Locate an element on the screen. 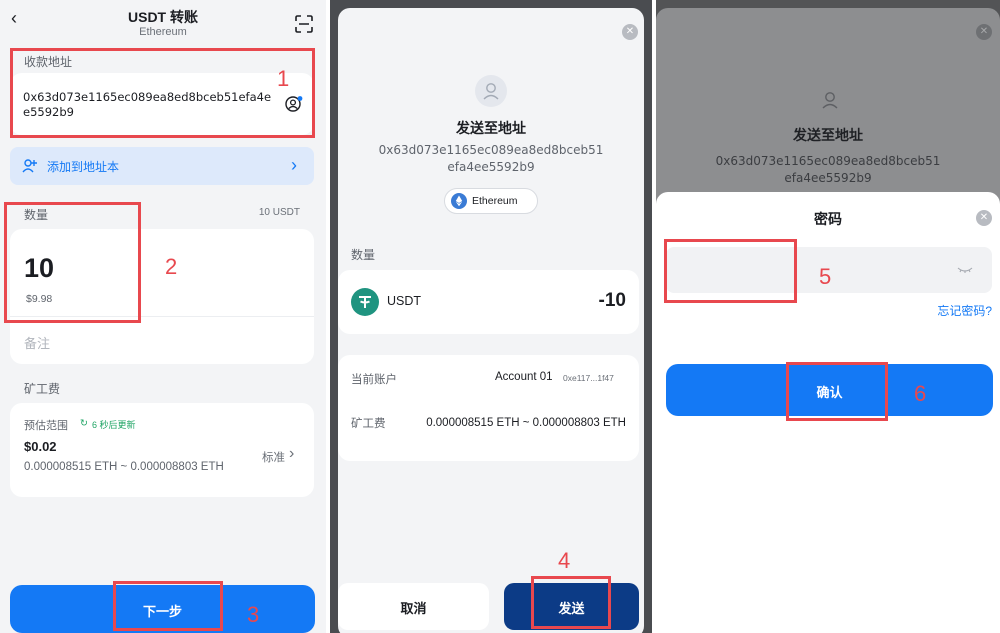  next-button-label: 下一步 is located at coordinates (162, 611).